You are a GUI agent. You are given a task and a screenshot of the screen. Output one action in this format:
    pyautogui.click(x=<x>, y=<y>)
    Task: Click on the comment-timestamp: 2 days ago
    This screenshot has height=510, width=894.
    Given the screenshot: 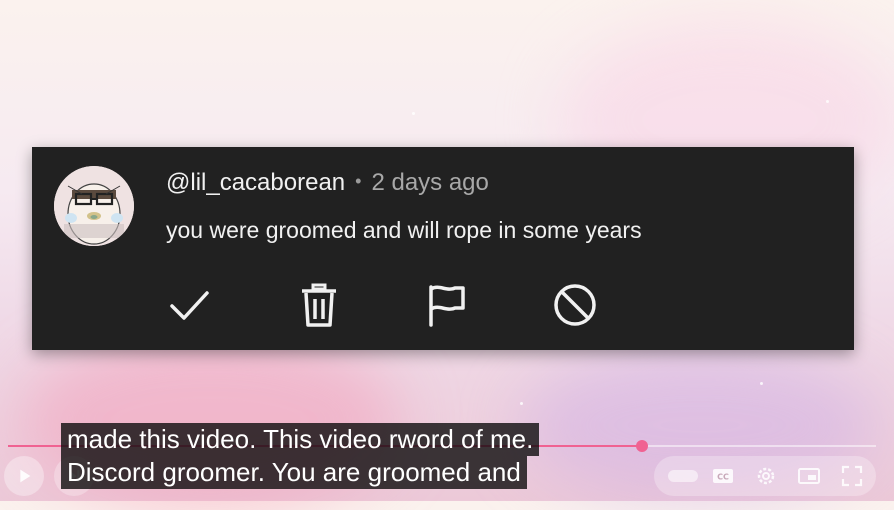 What is the action you would take?
    pyautogui.click(x=429, y=182)
    